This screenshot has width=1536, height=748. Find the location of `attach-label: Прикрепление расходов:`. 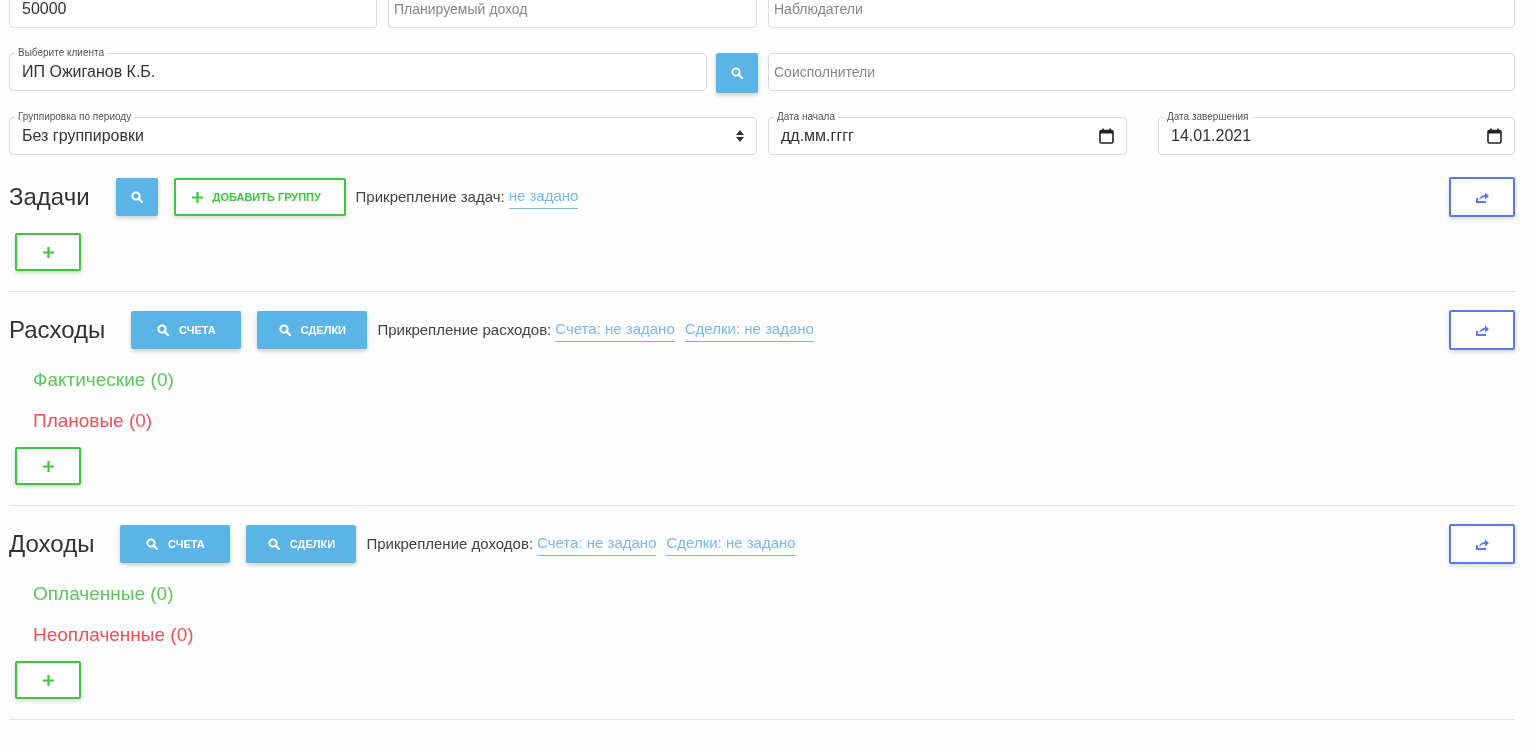

attach-label: Прикрепление расходов: is located at coordinates (464, 329).